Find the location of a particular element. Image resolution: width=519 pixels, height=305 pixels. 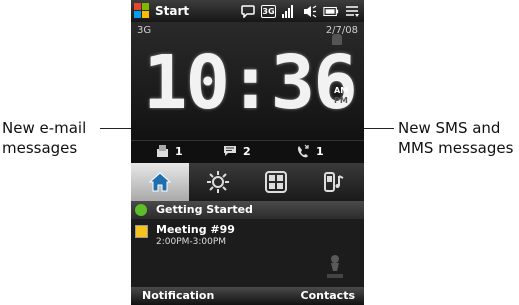

home-icon is located at coordinates (160, 182).